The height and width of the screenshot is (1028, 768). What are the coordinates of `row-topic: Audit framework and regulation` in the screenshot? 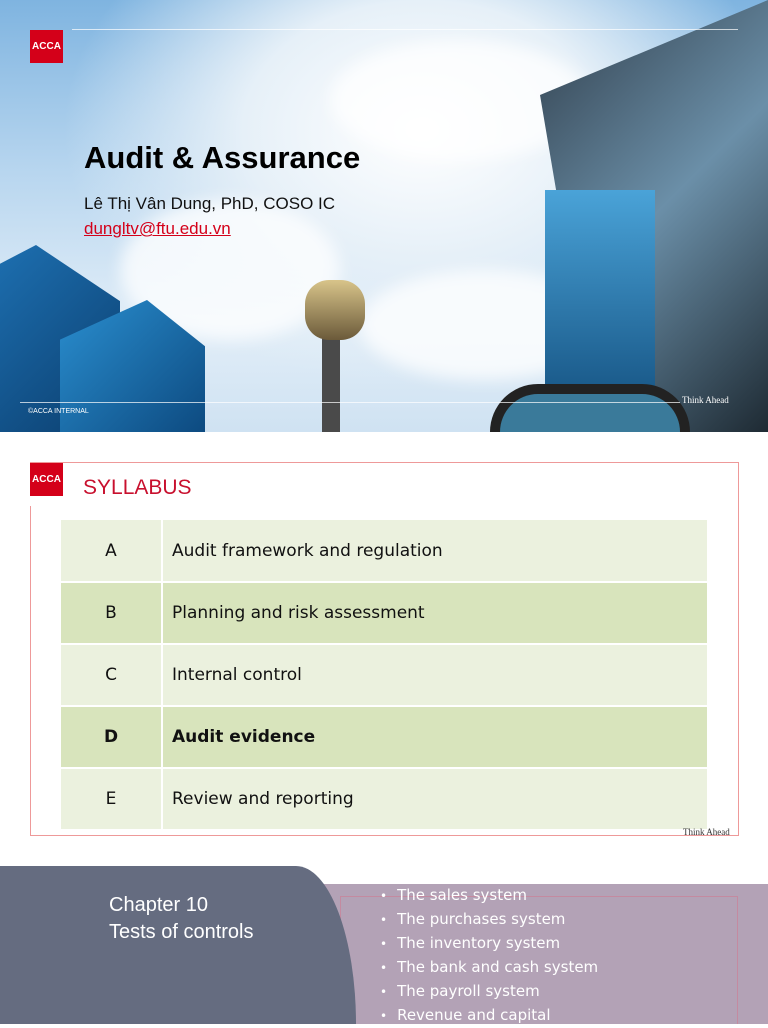 It's located at (434, 551).